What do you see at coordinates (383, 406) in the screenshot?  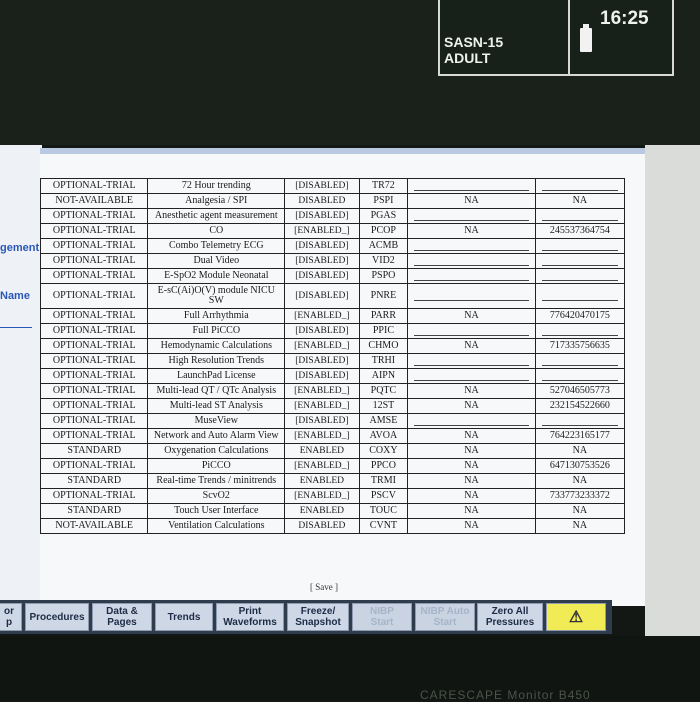 I see `option-code-cell: 12ST` at bounding box center [383, 406].